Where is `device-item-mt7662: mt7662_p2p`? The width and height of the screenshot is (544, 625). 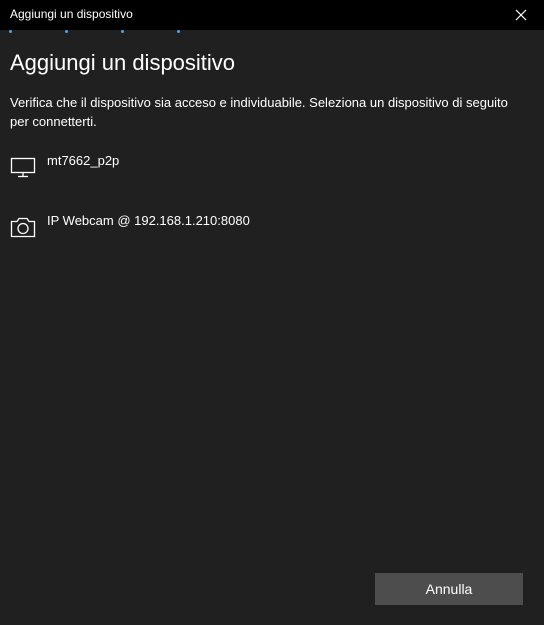 device-item-mt7662: mt7662_p2p is located at coordinates (272, 174).